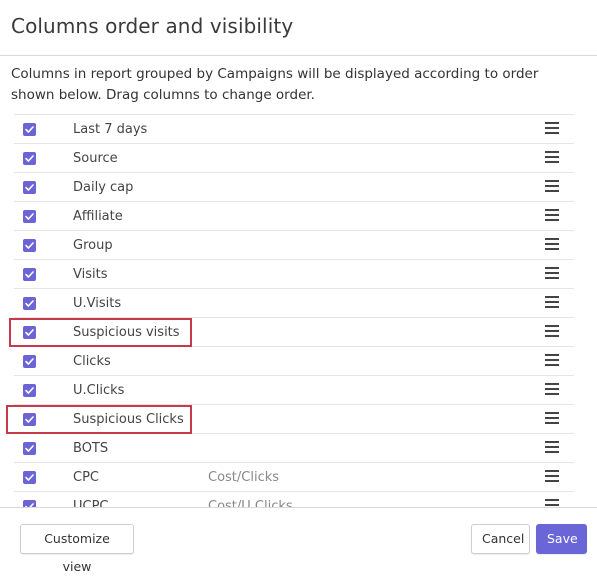 This screenshot has height=581, width=597. What do you see at coordinates (99, 419) in the screenshot?
I see `highlight-suspicious-clicks` at bounding box center [99, 419].